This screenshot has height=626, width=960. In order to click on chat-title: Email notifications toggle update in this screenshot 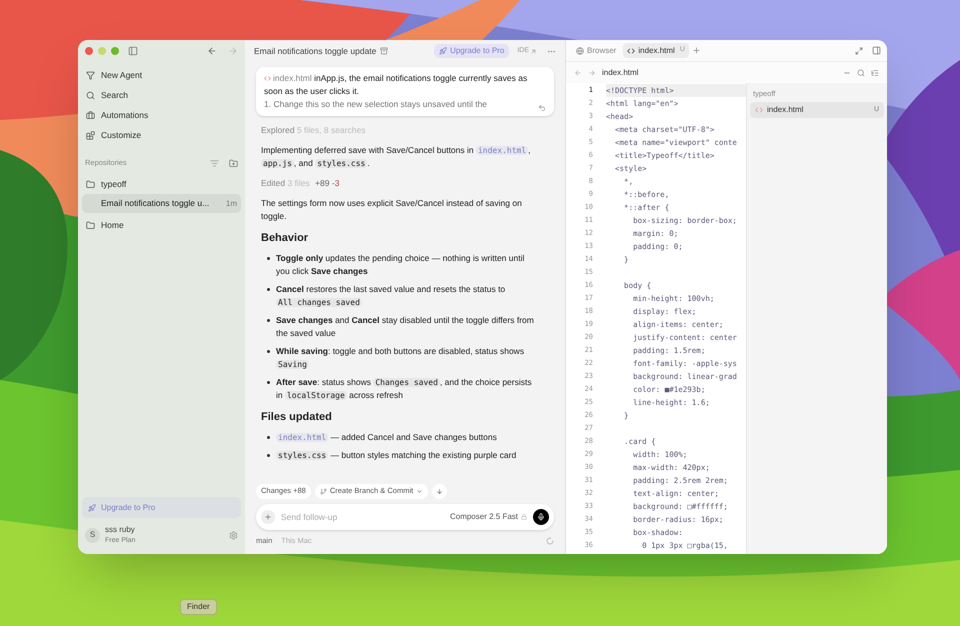, I will do `click(315, 51)`.